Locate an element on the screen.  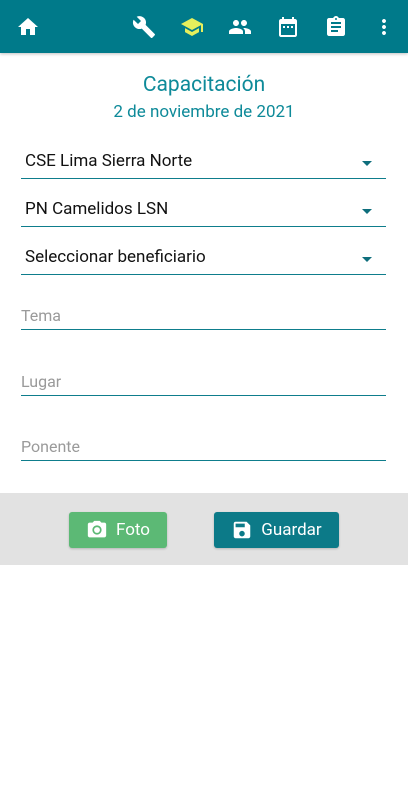
tema-field is located at coordinates (203, 314).